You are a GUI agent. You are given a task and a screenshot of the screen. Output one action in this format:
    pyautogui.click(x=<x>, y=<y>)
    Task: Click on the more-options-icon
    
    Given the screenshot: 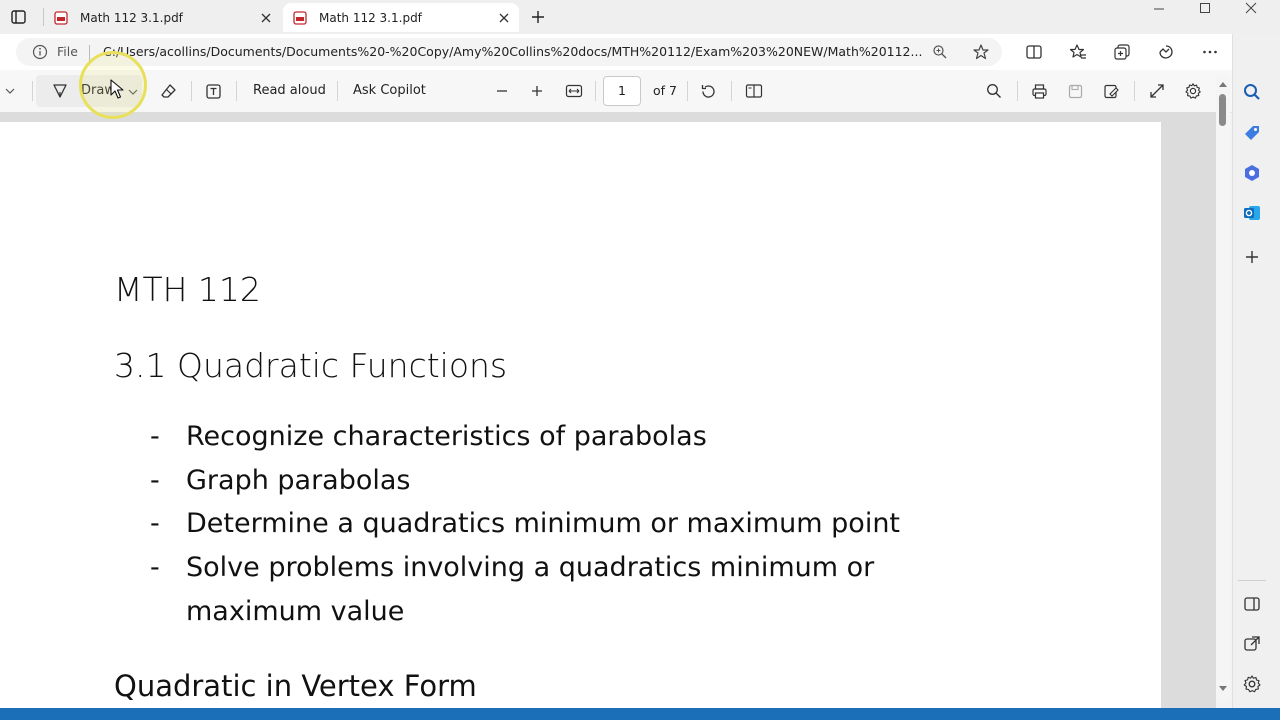 What is the action you would take?
    pyautogui.click(x=1210, y=52)
    